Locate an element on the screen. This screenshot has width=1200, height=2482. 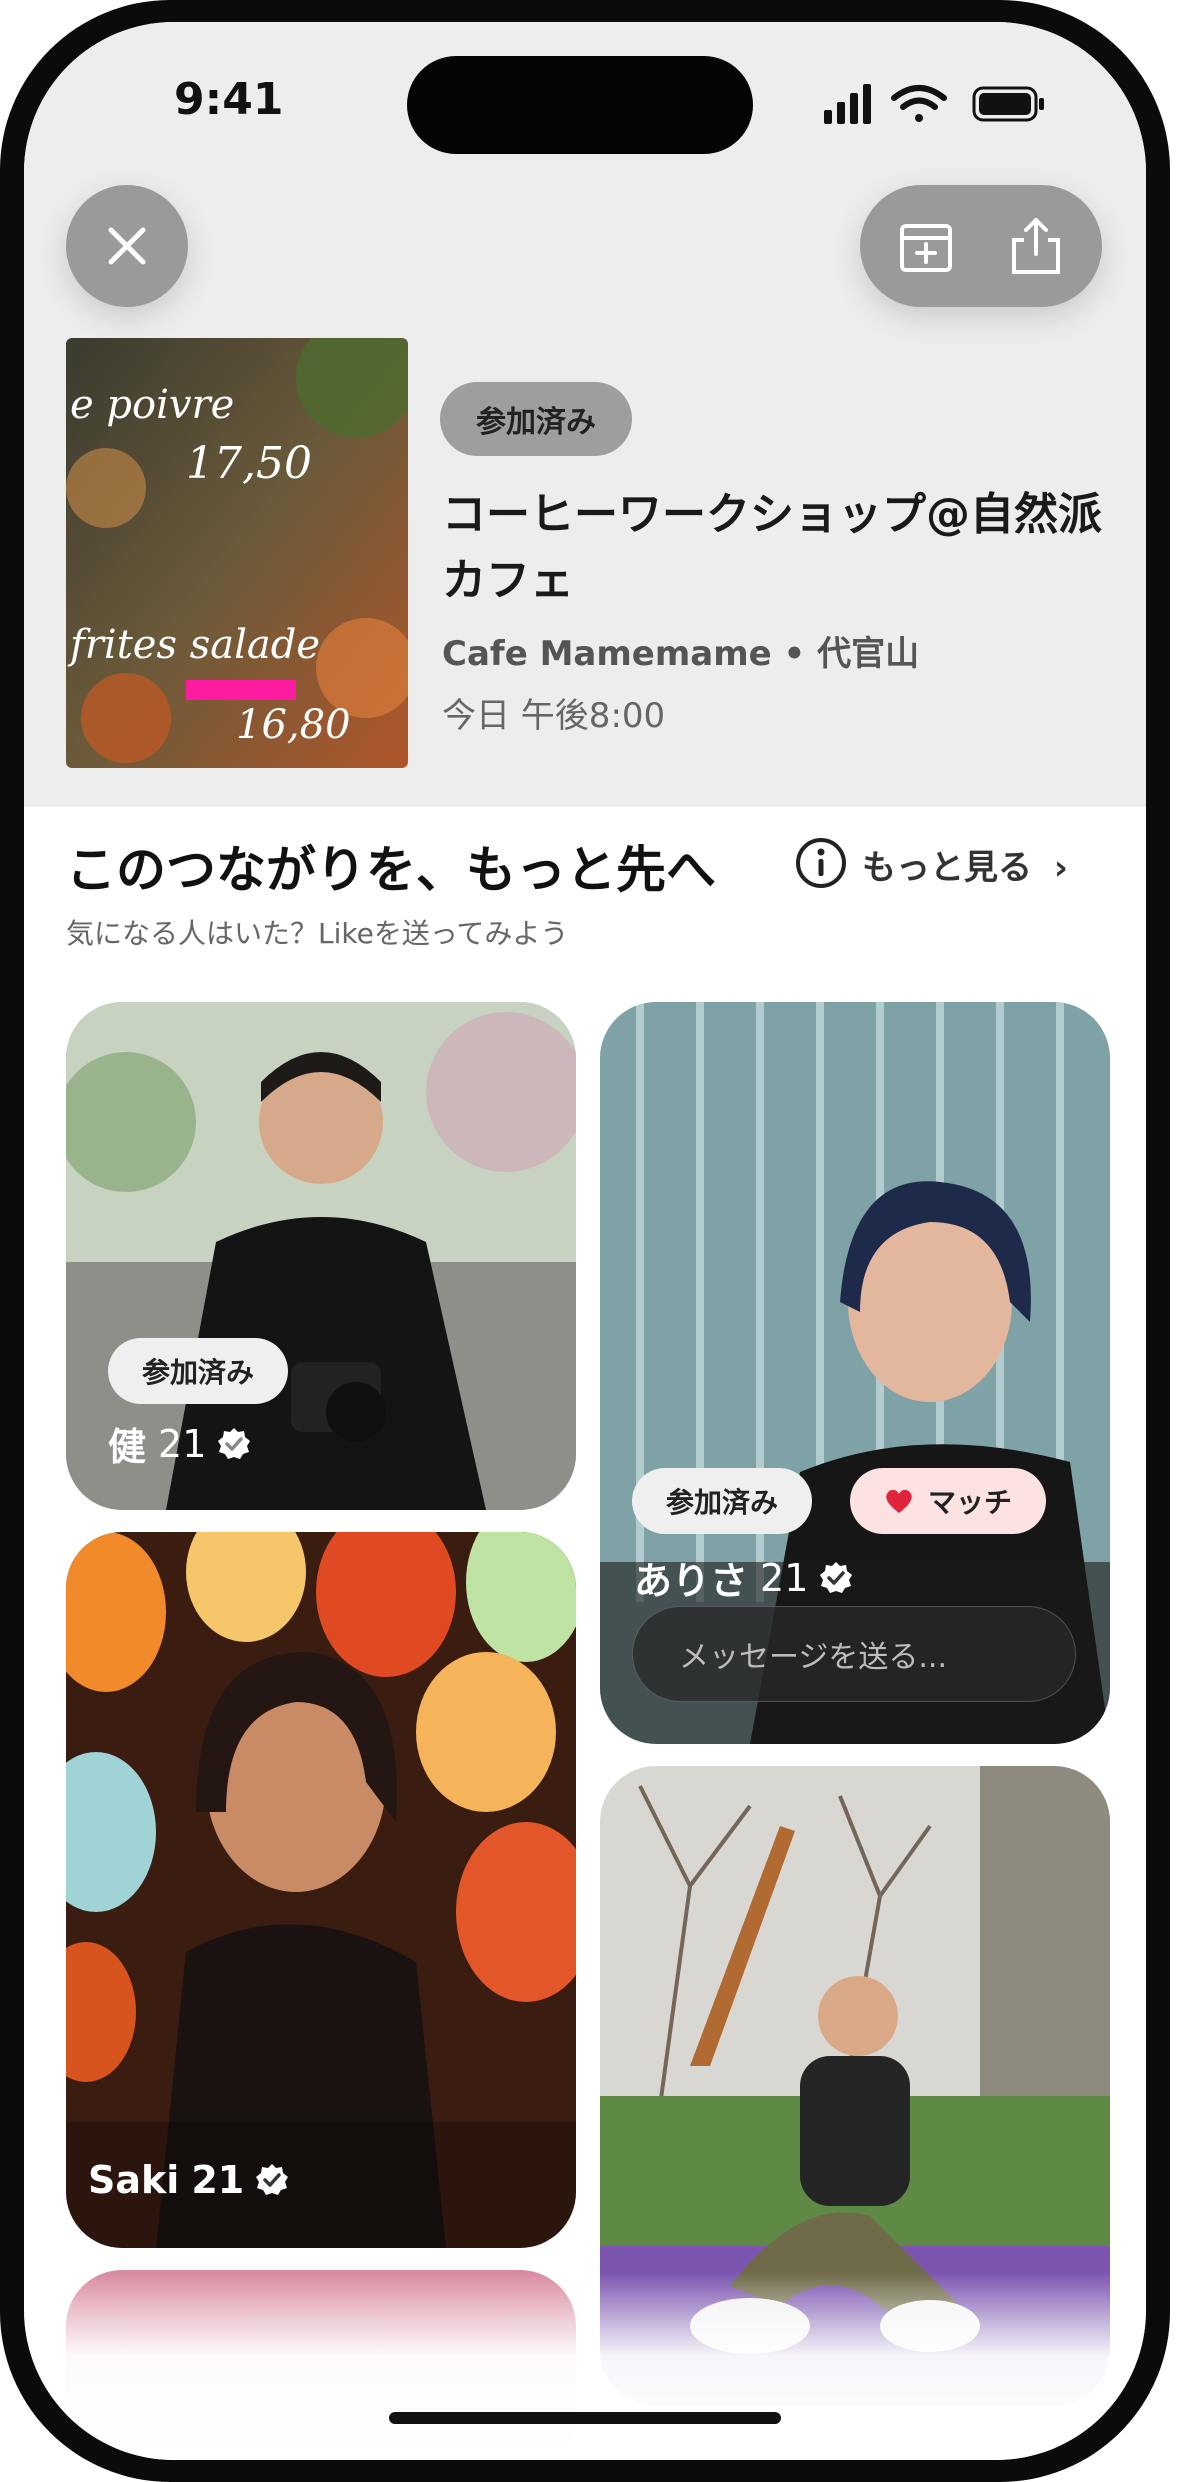
card-name-text: ありさ is located at coordinates (691, 1581).